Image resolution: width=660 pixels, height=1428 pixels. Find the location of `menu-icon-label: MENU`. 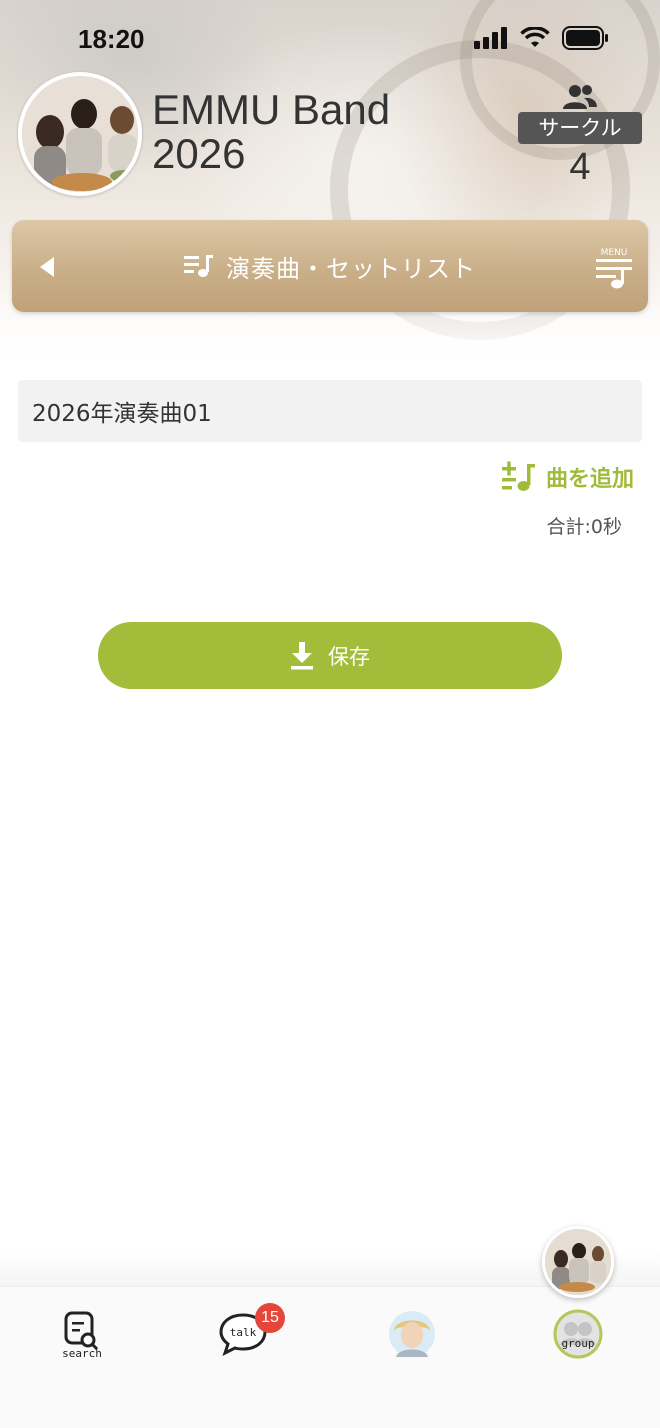

menu-icon-label: MENU is located at coordinates (614, 253).